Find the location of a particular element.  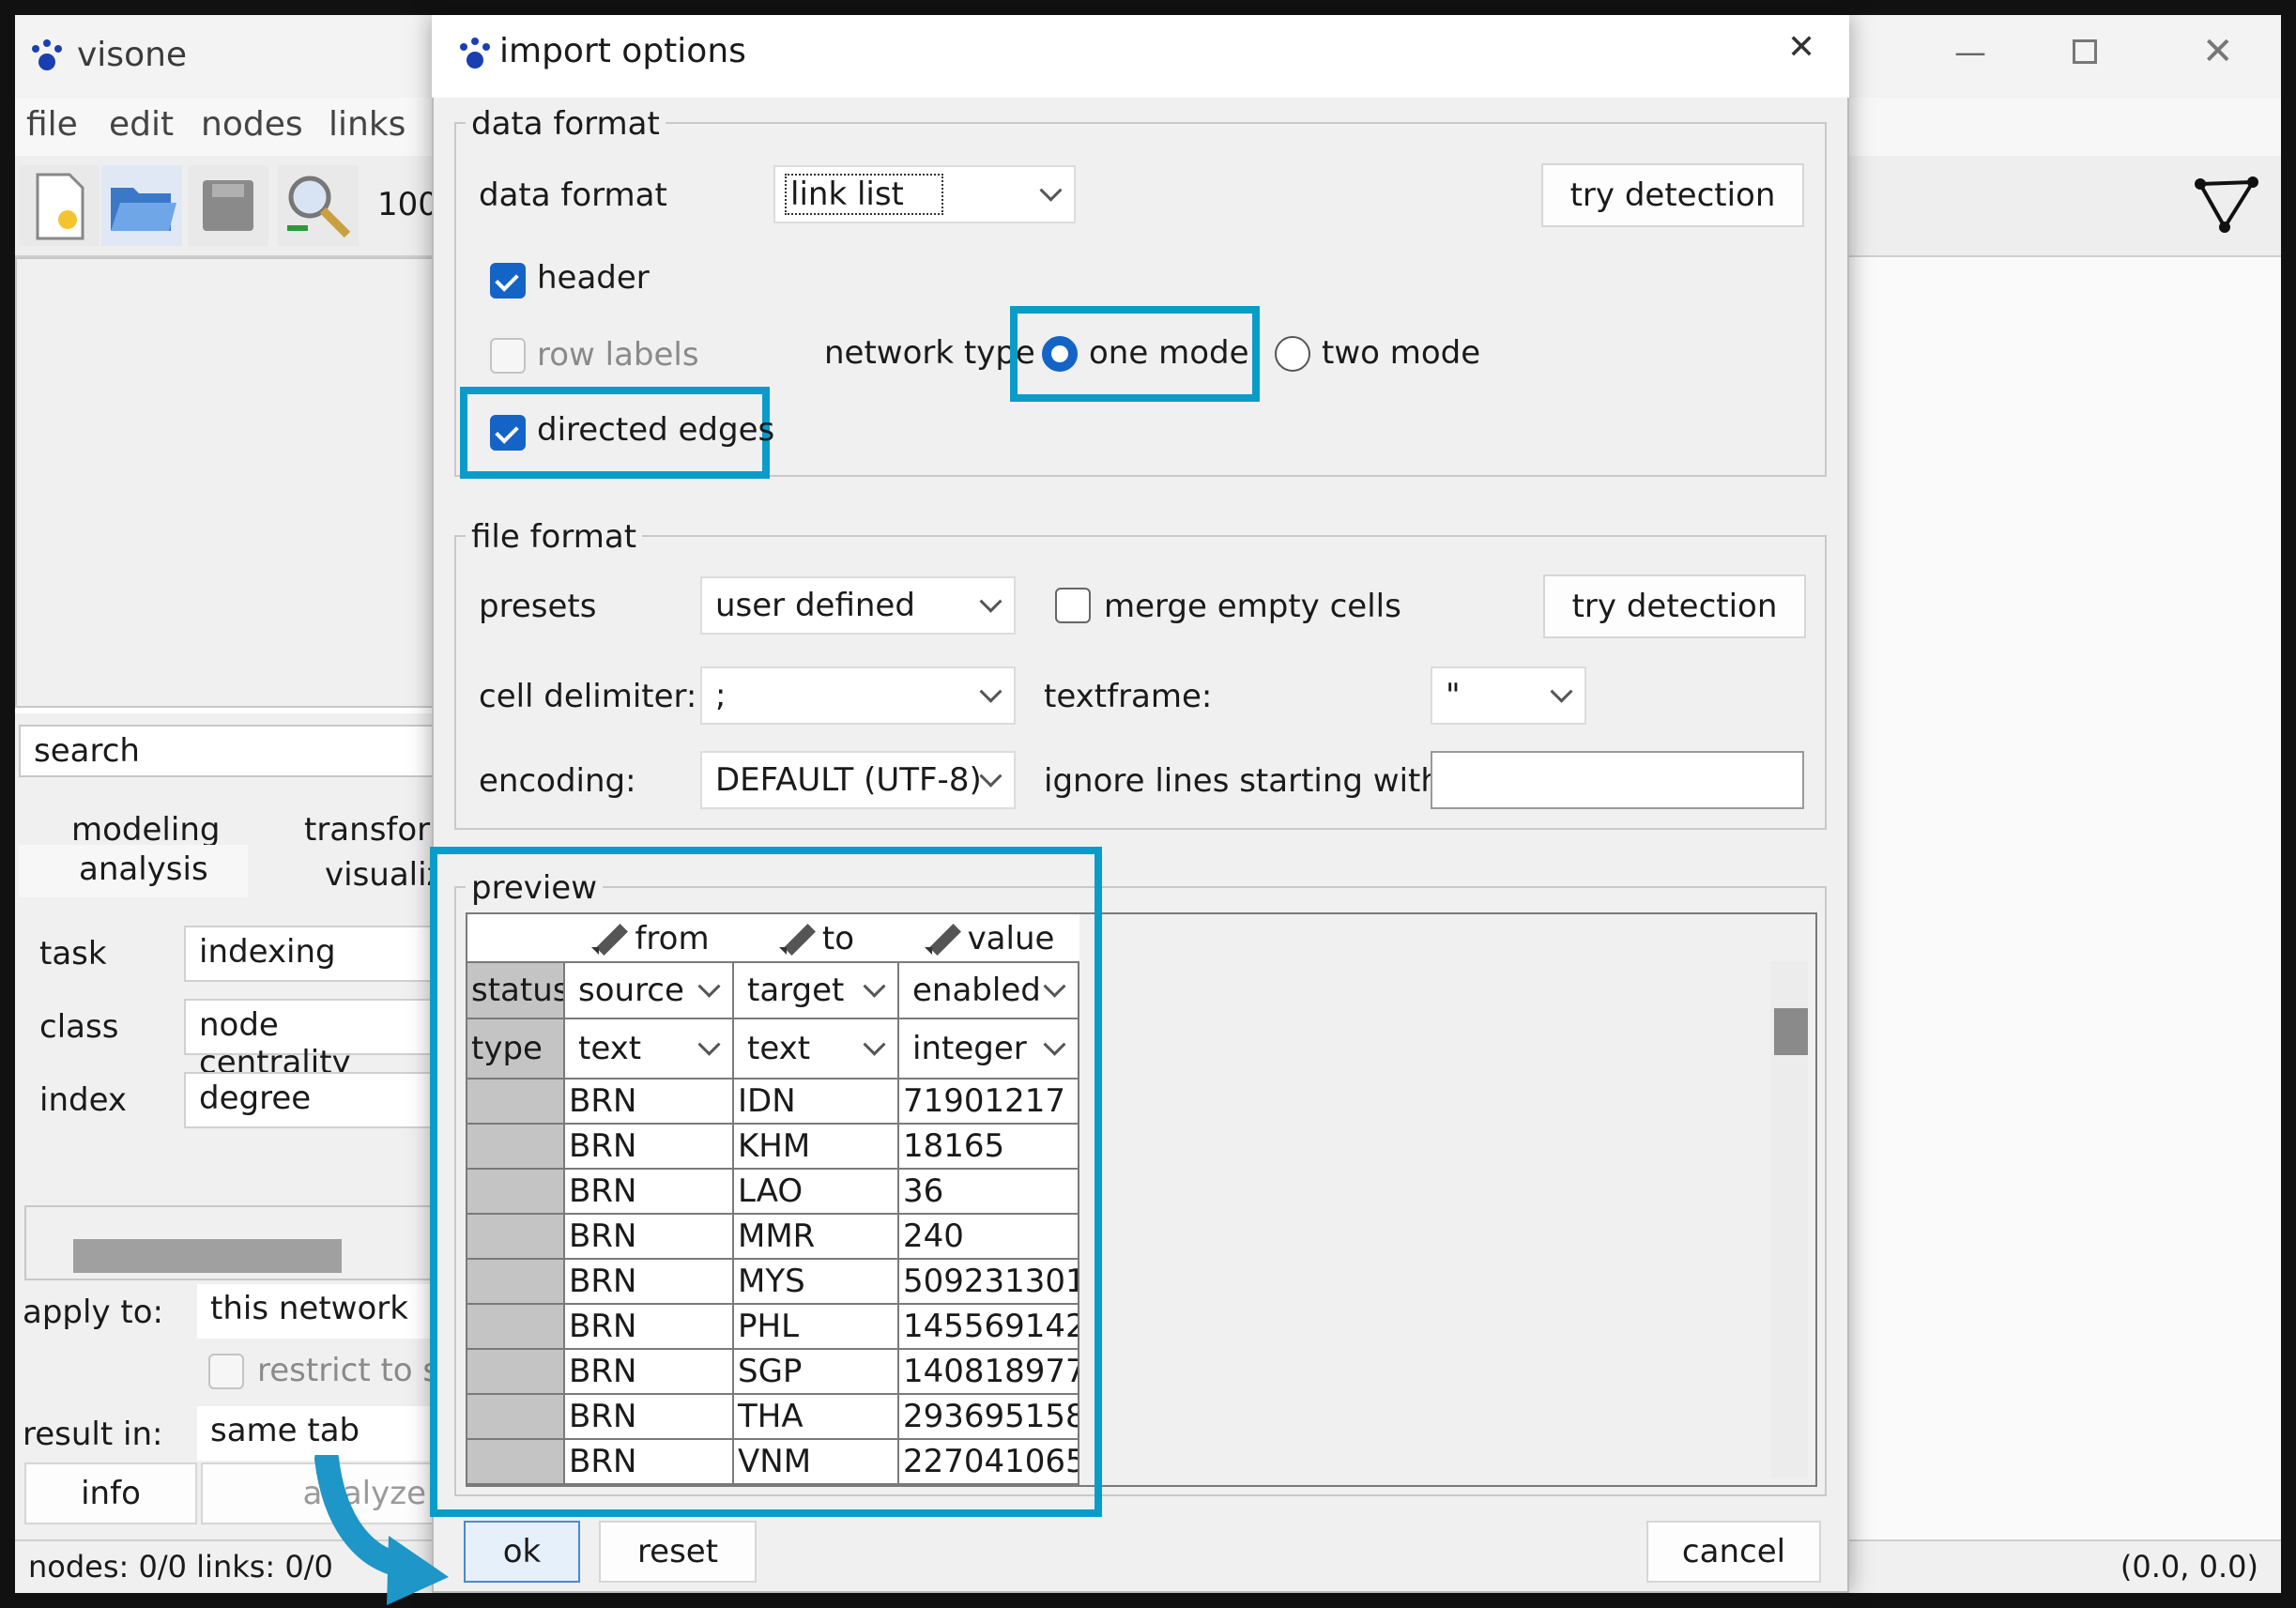

two-mode-radio is located at coordinates (1292, 354).